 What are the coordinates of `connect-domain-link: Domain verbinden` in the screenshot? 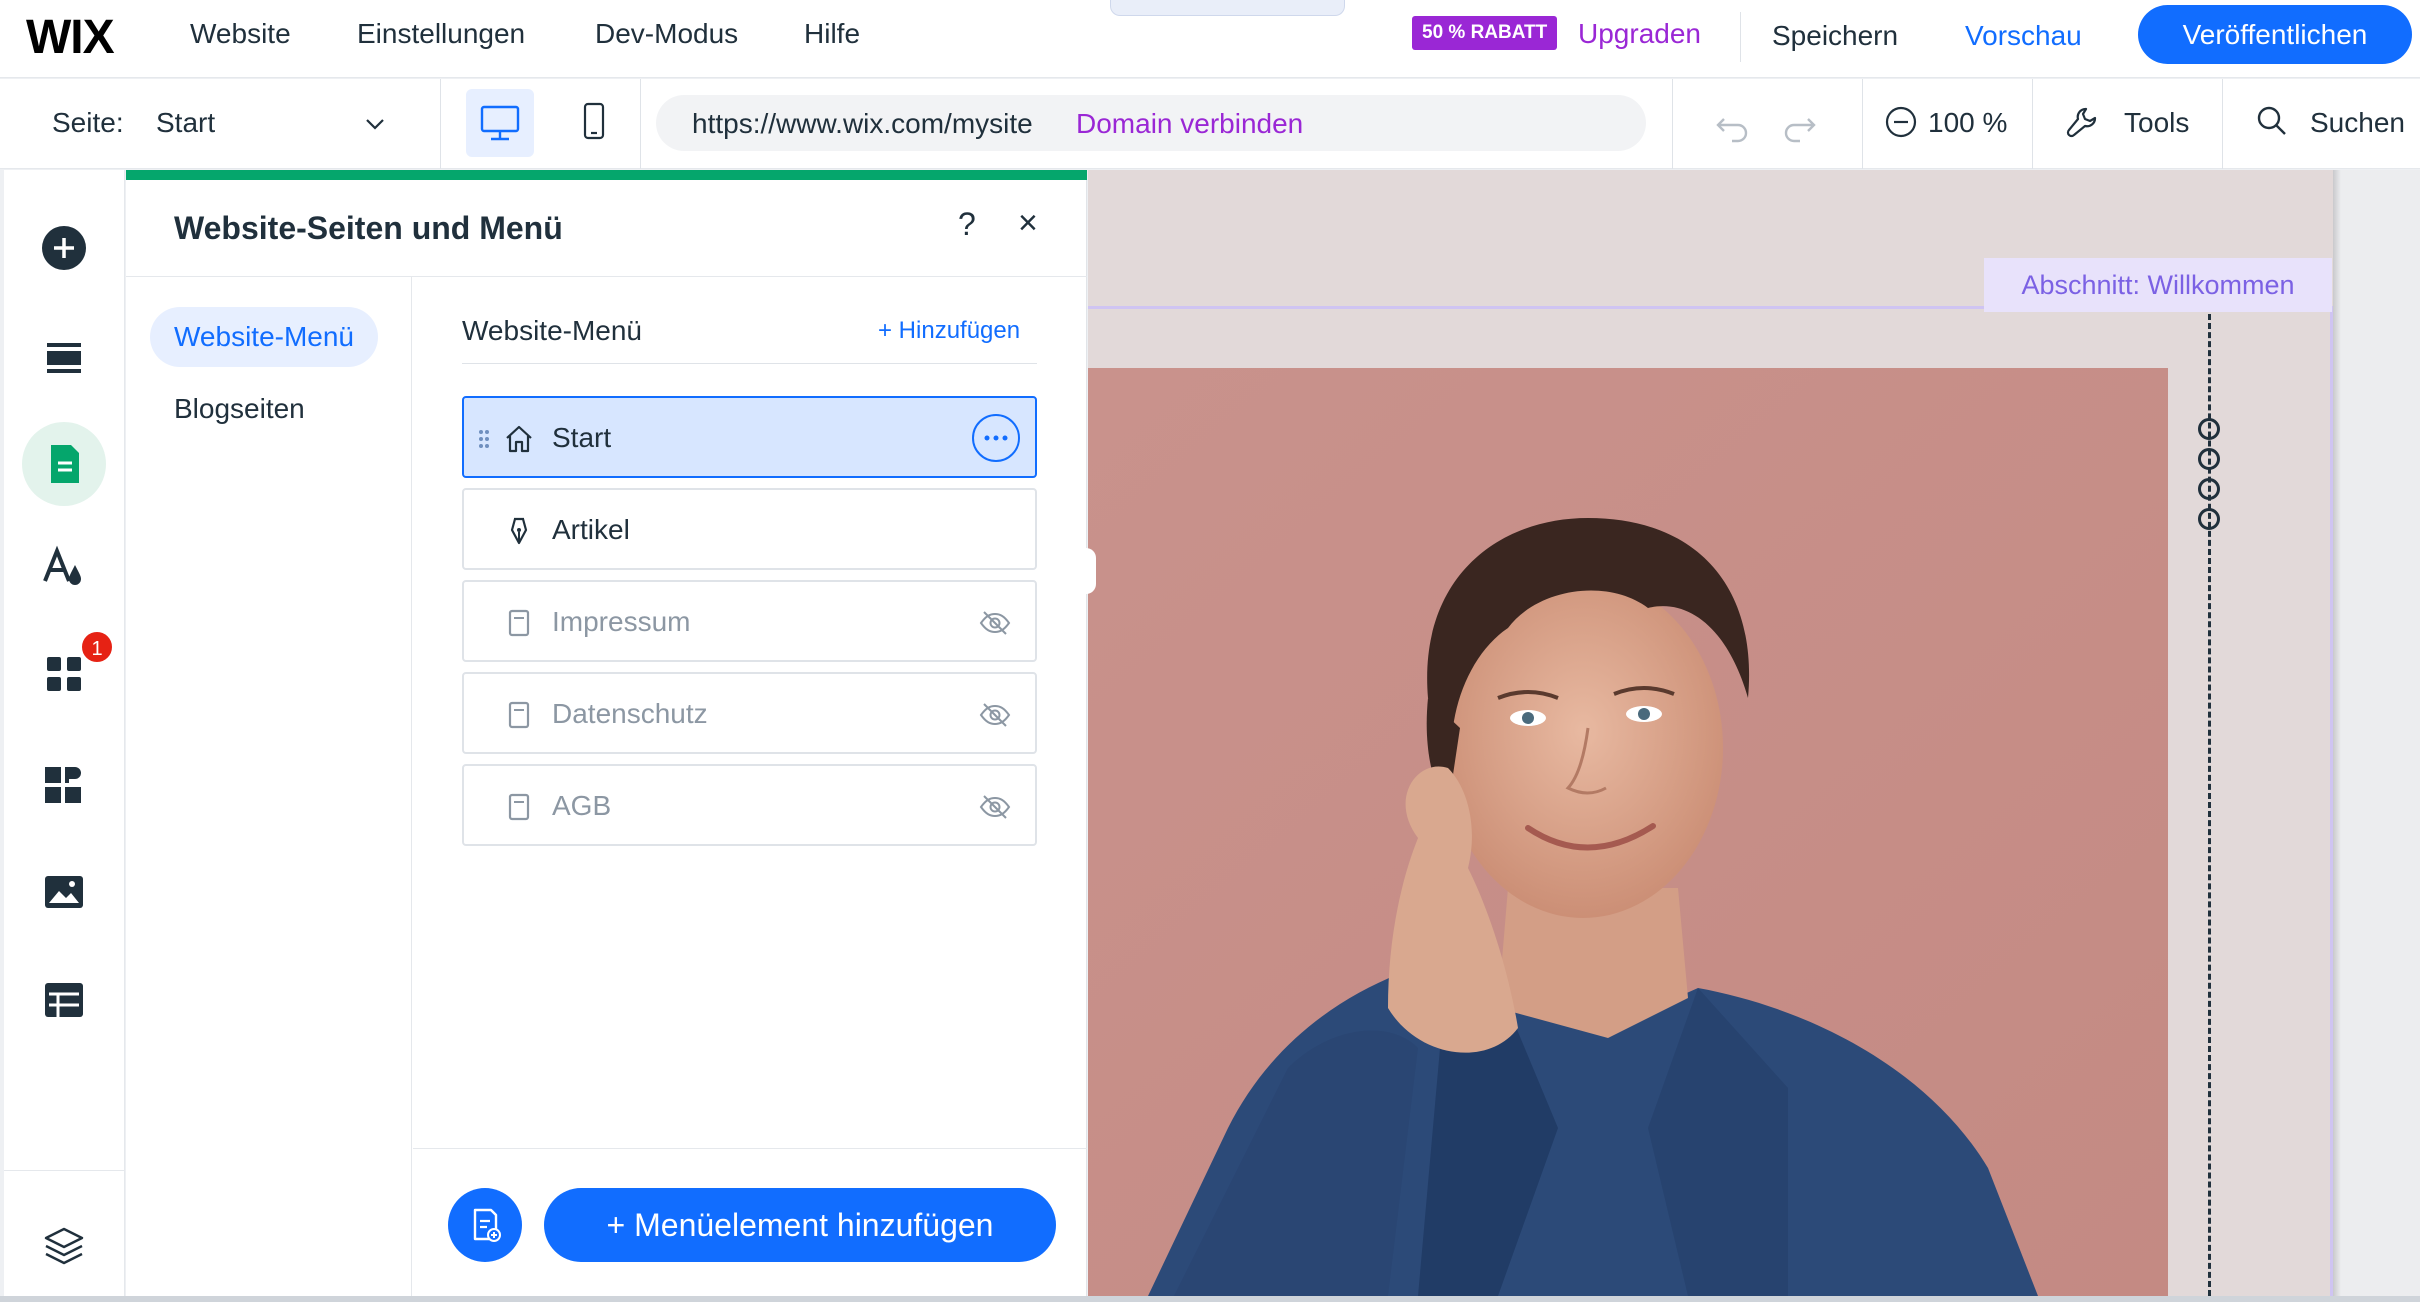 It's located at (1189, 124).